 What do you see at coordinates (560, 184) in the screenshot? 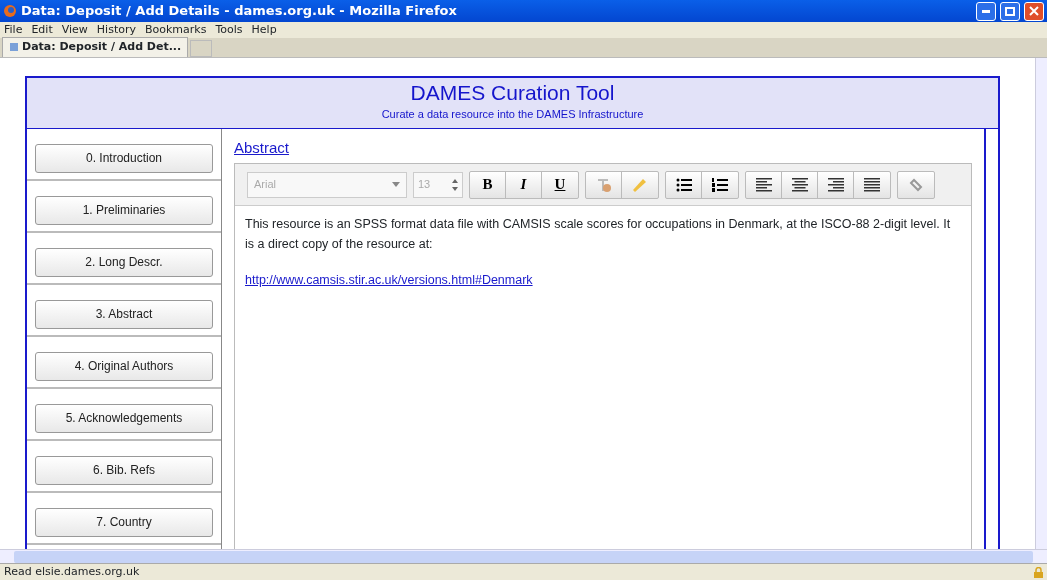
I see `underline-button: U` at bounding box center [560, 184].